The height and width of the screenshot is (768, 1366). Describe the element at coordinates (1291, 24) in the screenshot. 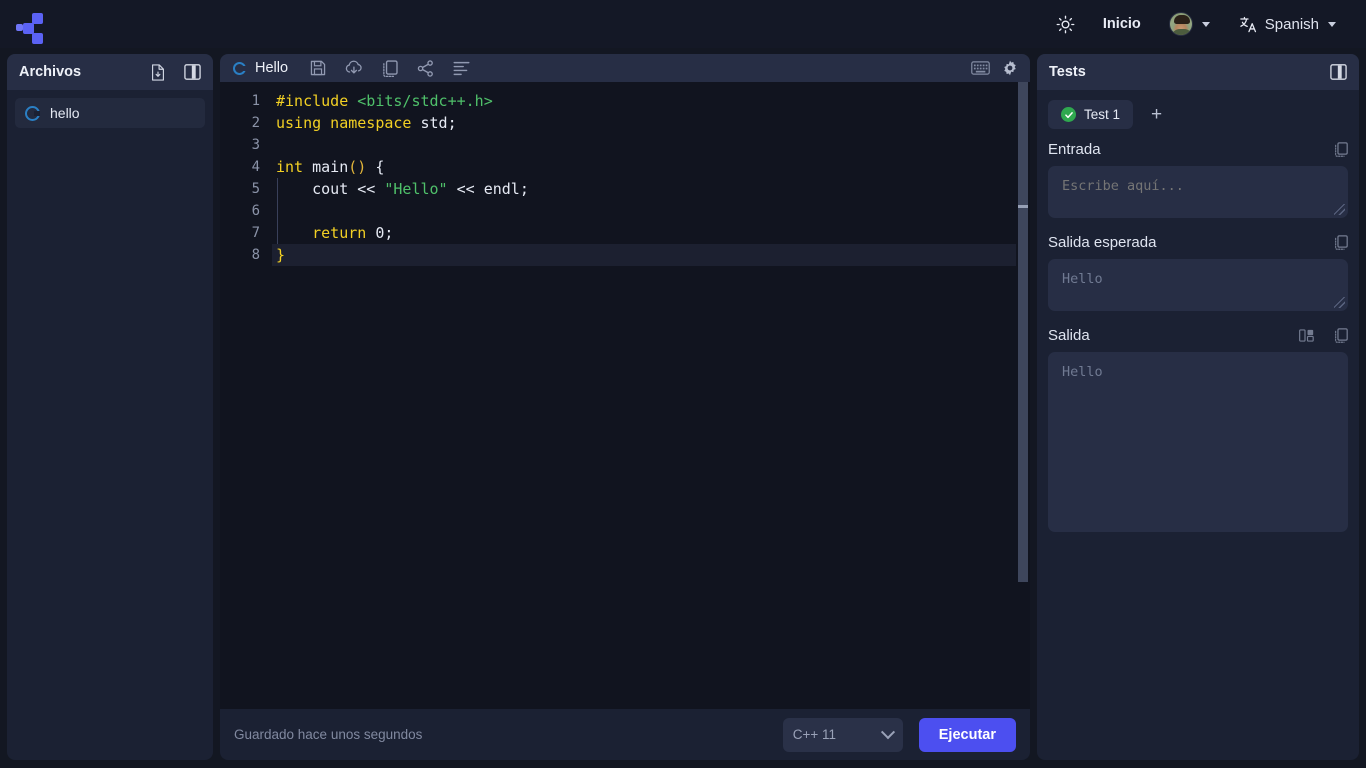

I see `language-label: Spanish` at that location.